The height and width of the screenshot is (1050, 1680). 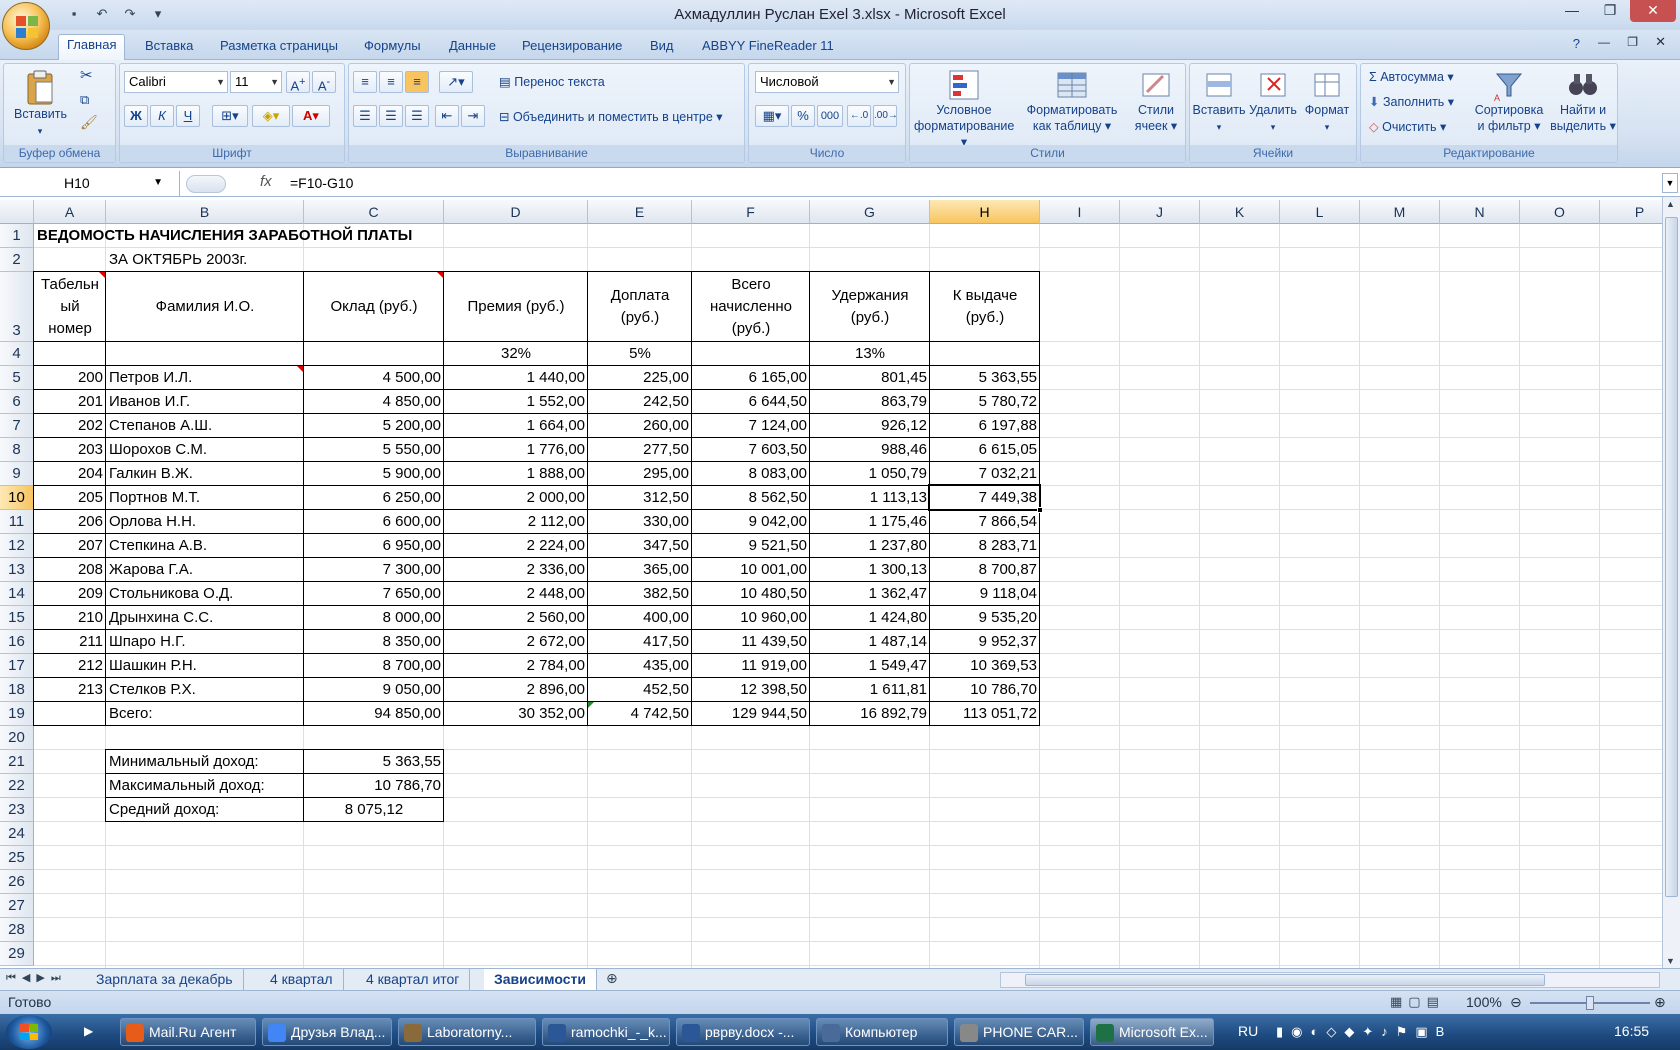 What do you see at coordinates (136, 116) in the screenshot?
I see `bold-button: Ж` at bounding box center [136, 116].